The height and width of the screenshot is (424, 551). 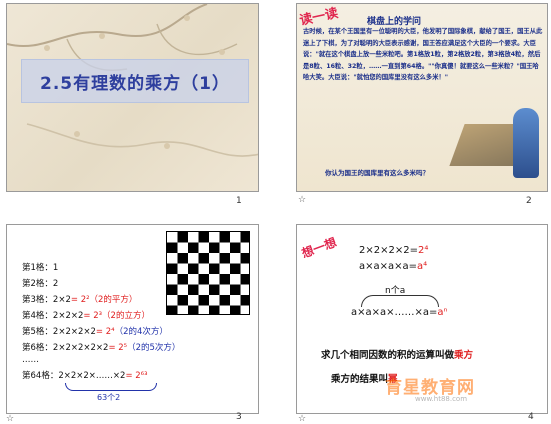 I want to click on read-tag: 读一读, so click(x=319, y=17).